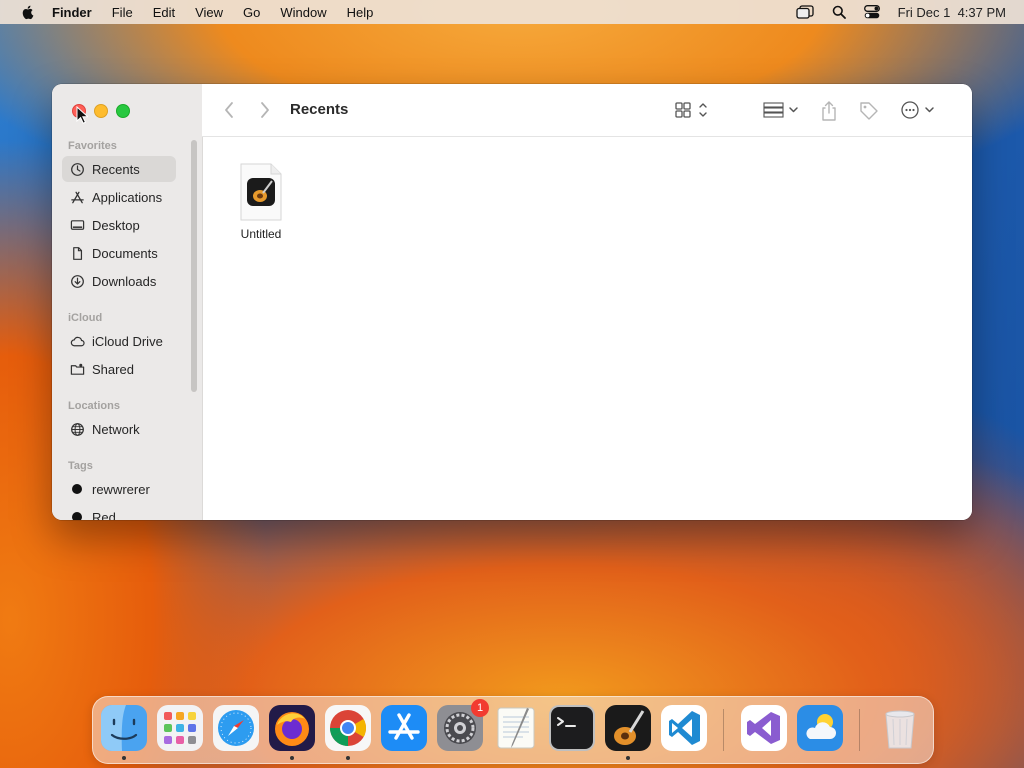 The width and height of the screenshot is (1024, 768). I want to click on dock-weather, so click(820, 728).